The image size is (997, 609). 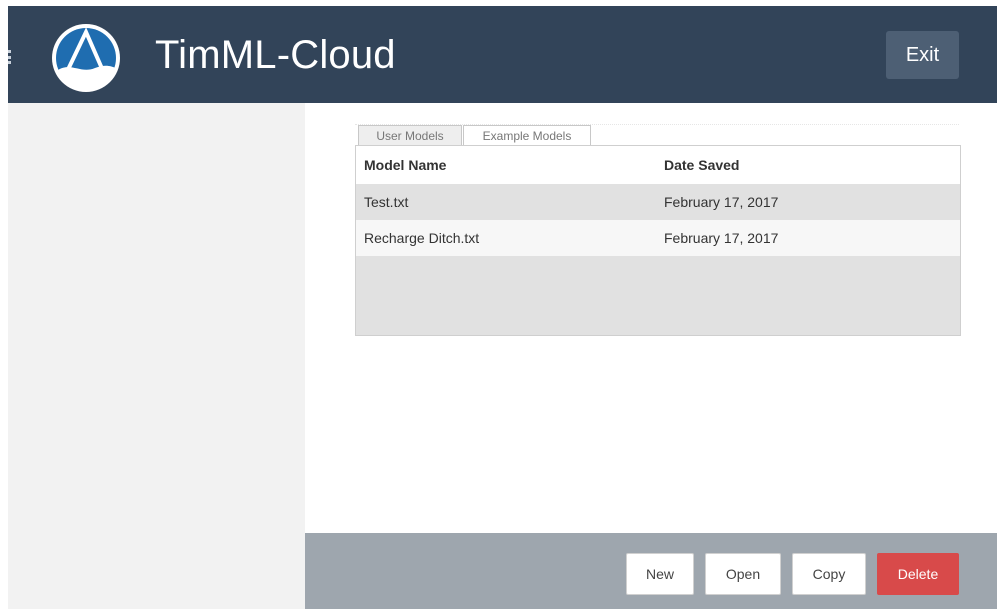 What do you see at coordinates (658, 165) in the screenshot?
I see `table-header: Model Name Date Saved` at bounding box center [658, 165].